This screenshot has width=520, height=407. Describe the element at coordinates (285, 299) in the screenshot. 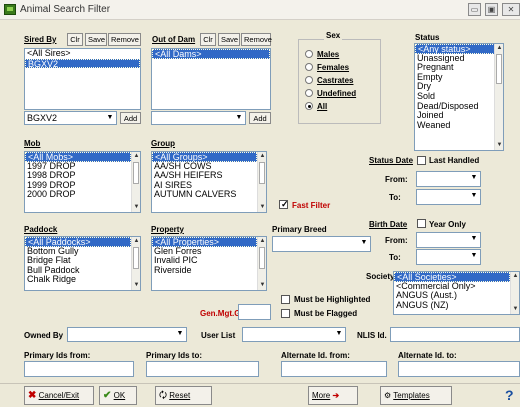

I see `must-be-highlighted-checkbox` at that location.